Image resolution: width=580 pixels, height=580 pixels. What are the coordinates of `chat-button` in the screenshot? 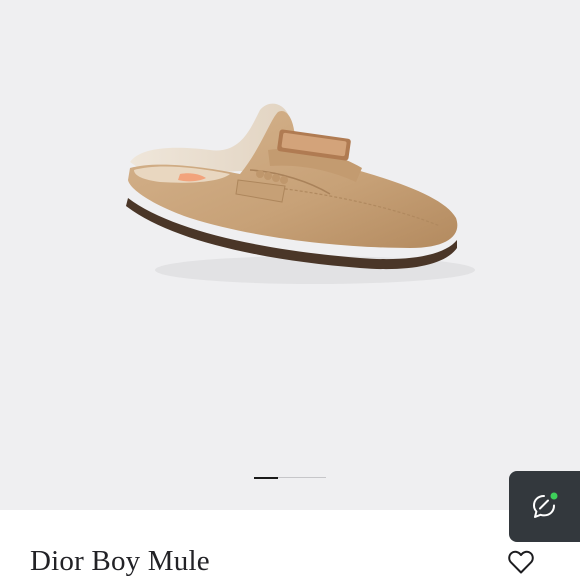 It's located at (544, 506).